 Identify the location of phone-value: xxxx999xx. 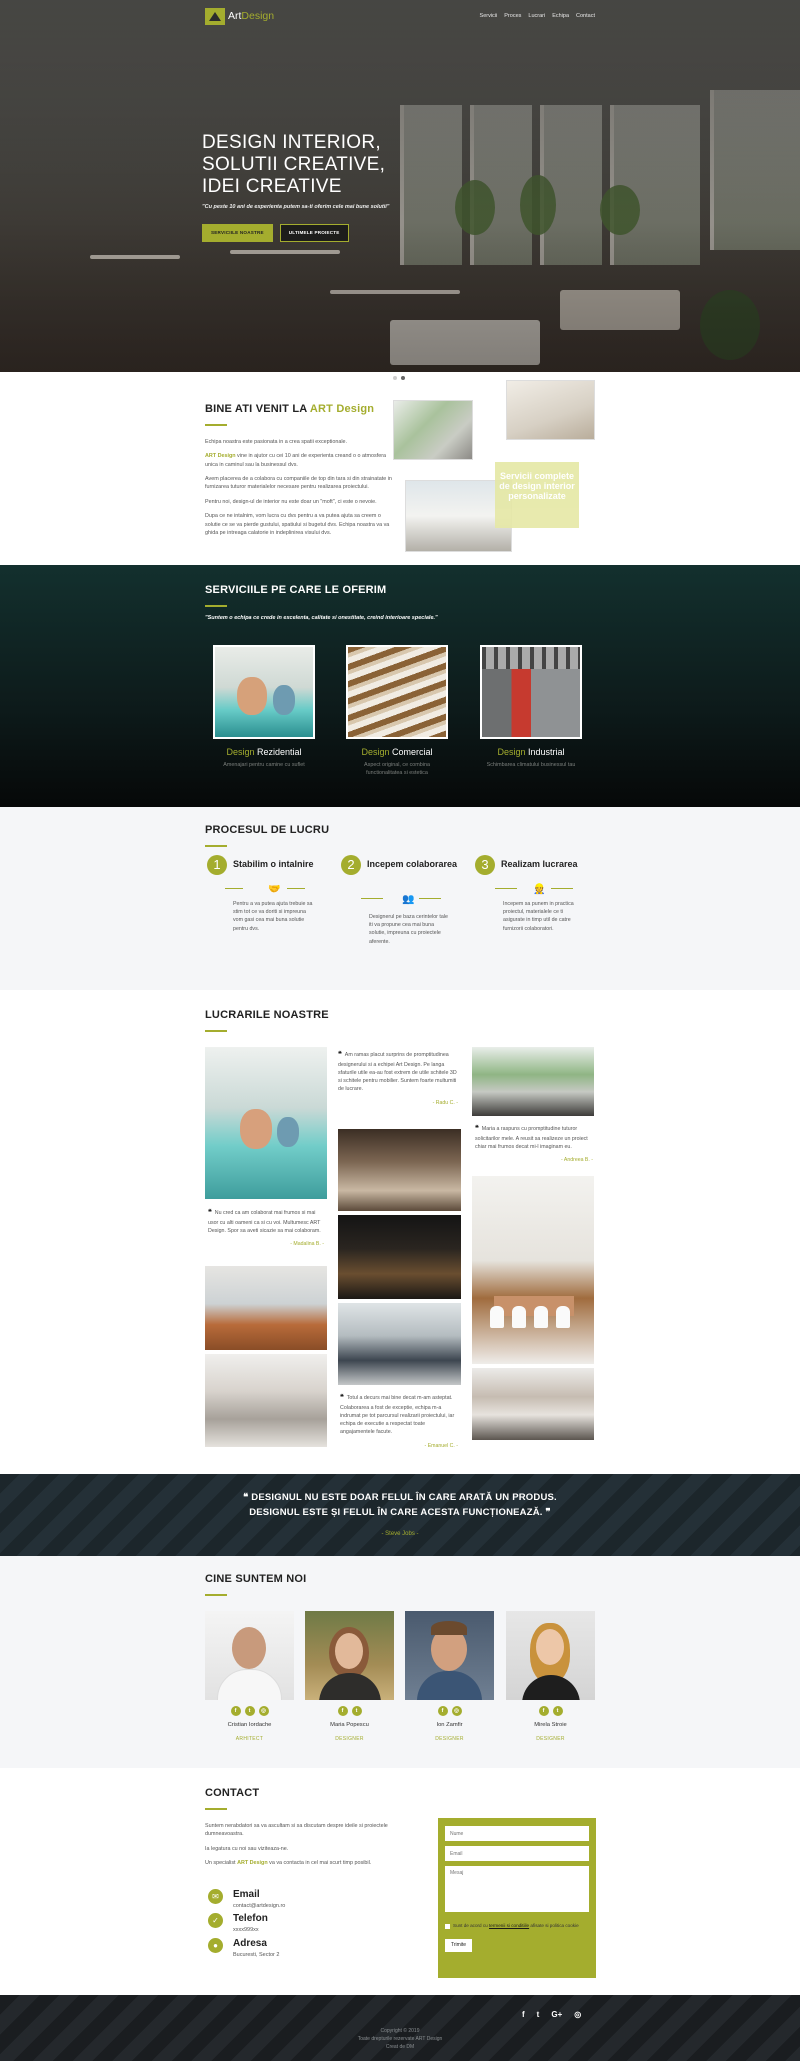
(250, 1931).